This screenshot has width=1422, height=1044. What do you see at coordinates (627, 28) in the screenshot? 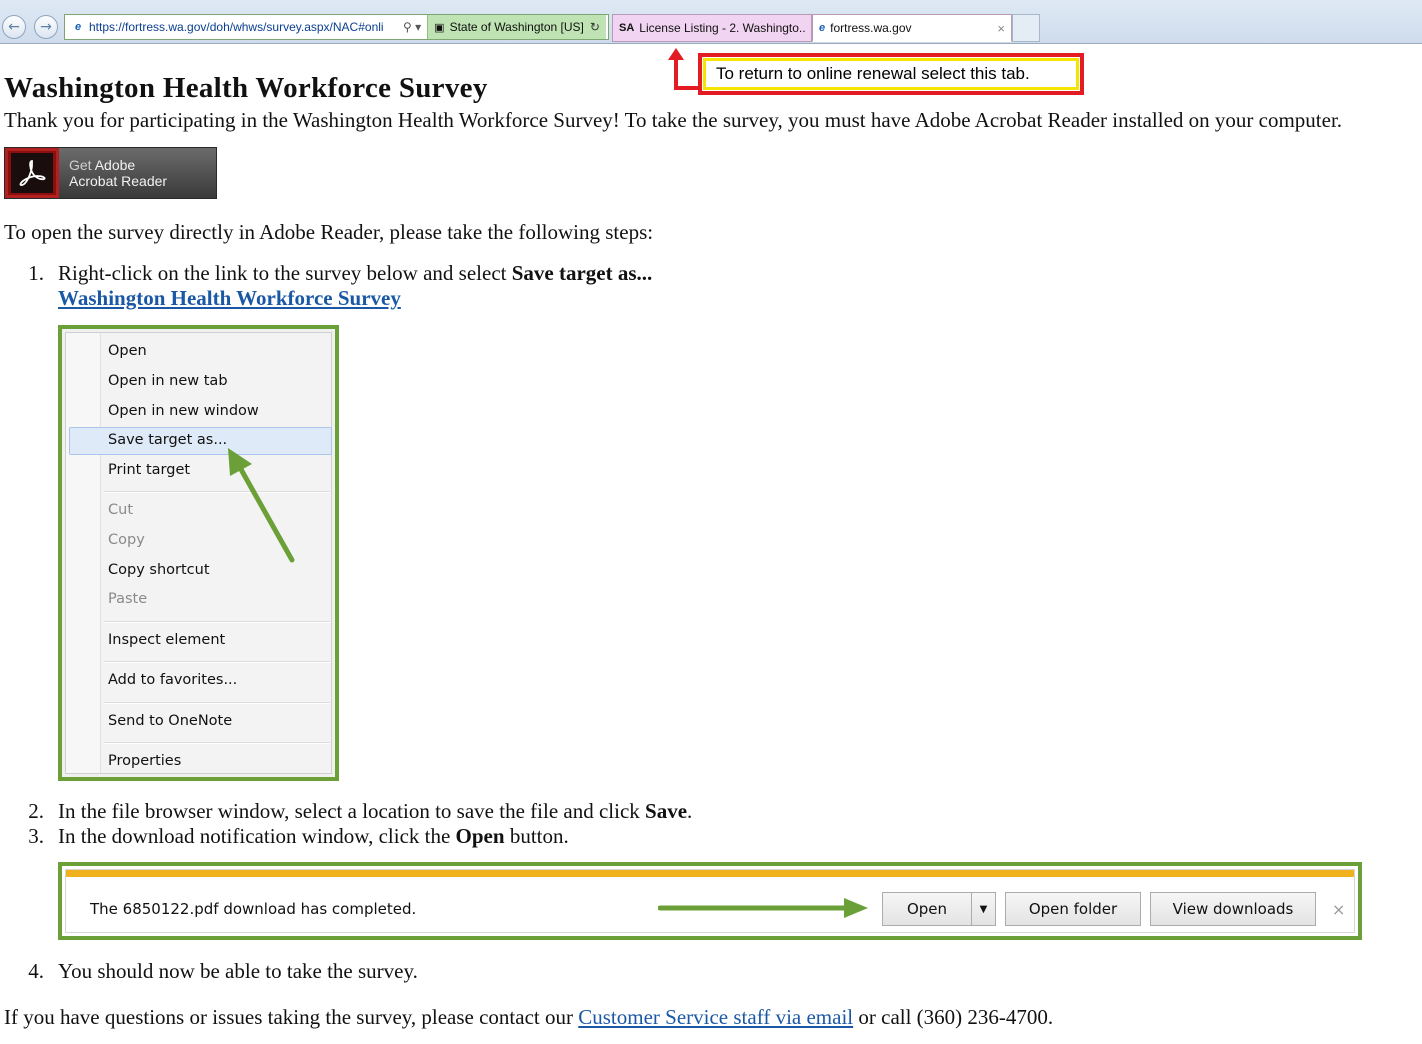
I see `sa-favicon-icon: SA` at bounding box center [627, 28].